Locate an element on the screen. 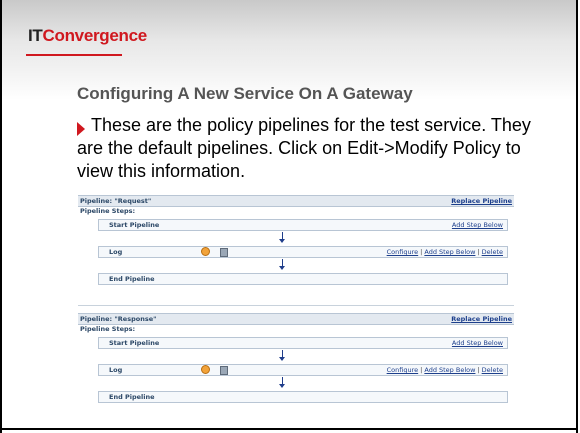 This screenshot has width=580, height=433. logo-it: IT is located at coordinates (35, 35).